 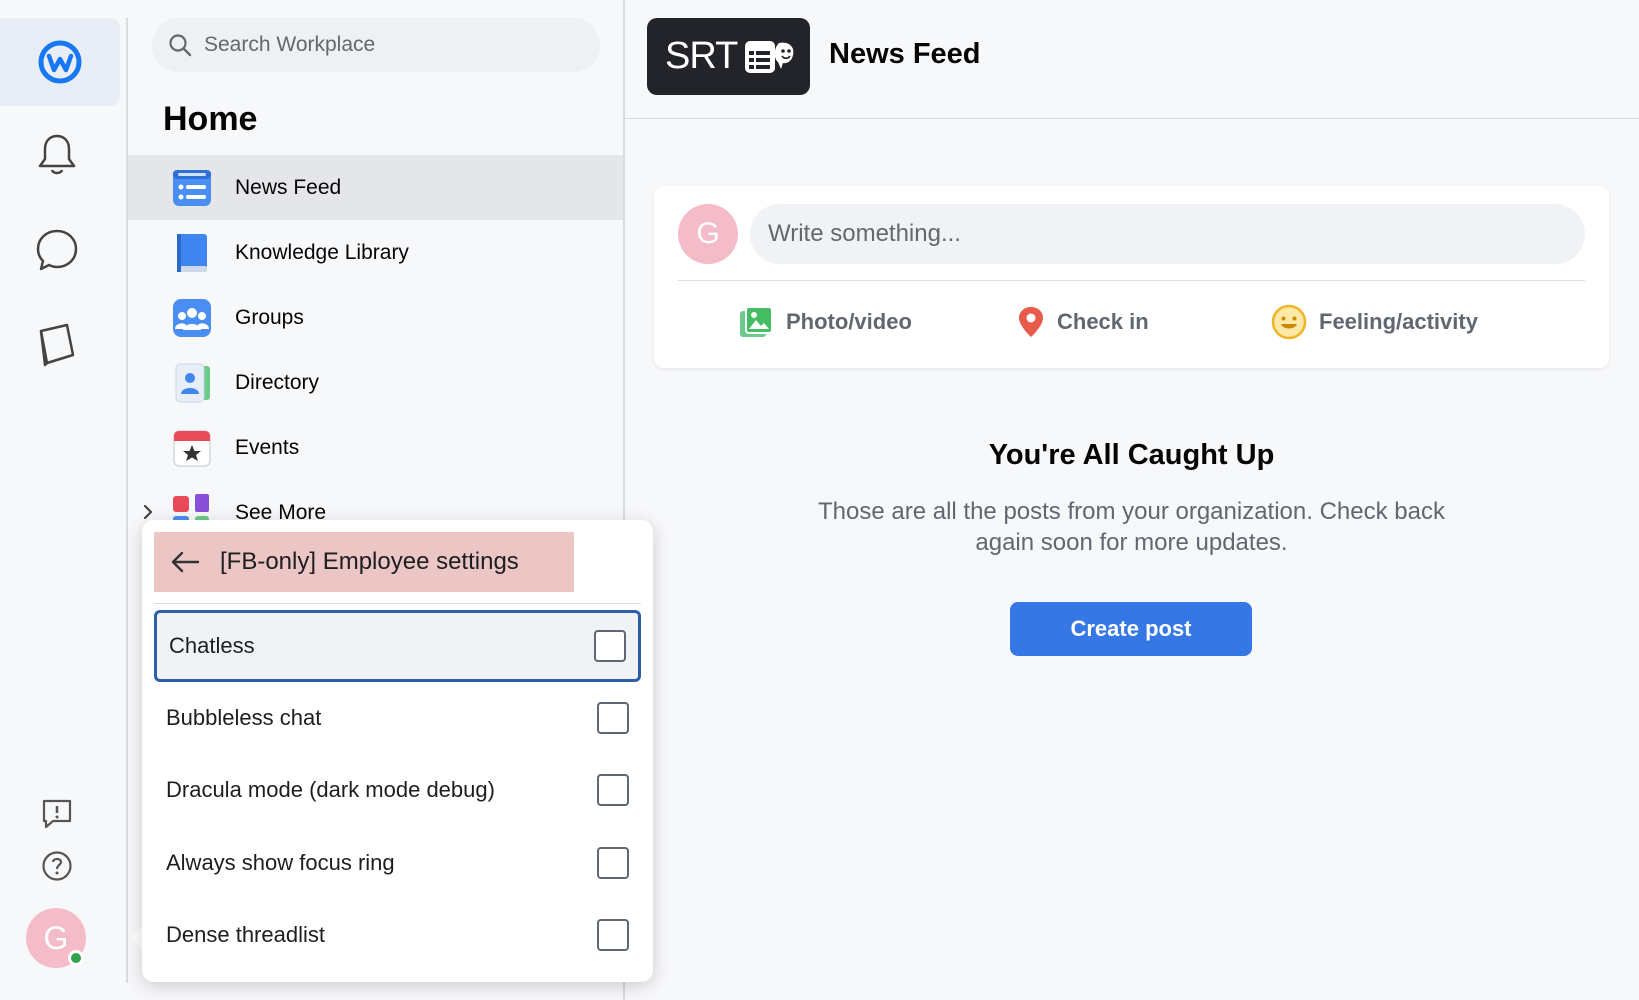 I want to click on composer-avatar: G, so click(x=708, y=234).